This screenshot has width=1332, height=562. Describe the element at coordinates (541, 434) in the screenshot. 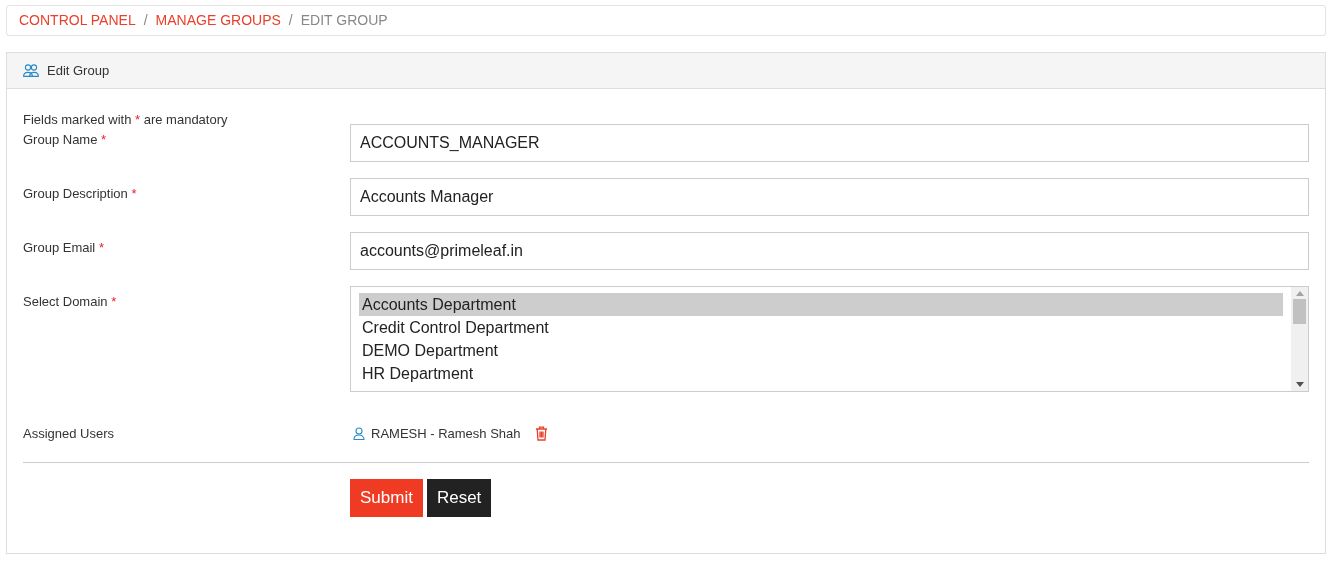

I see `trash-icon` at that location.